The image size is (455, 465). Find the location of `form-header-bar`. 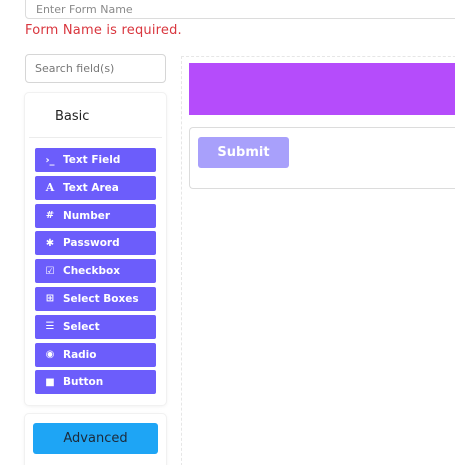

form-header-bar is located at coordinates (322, 89).